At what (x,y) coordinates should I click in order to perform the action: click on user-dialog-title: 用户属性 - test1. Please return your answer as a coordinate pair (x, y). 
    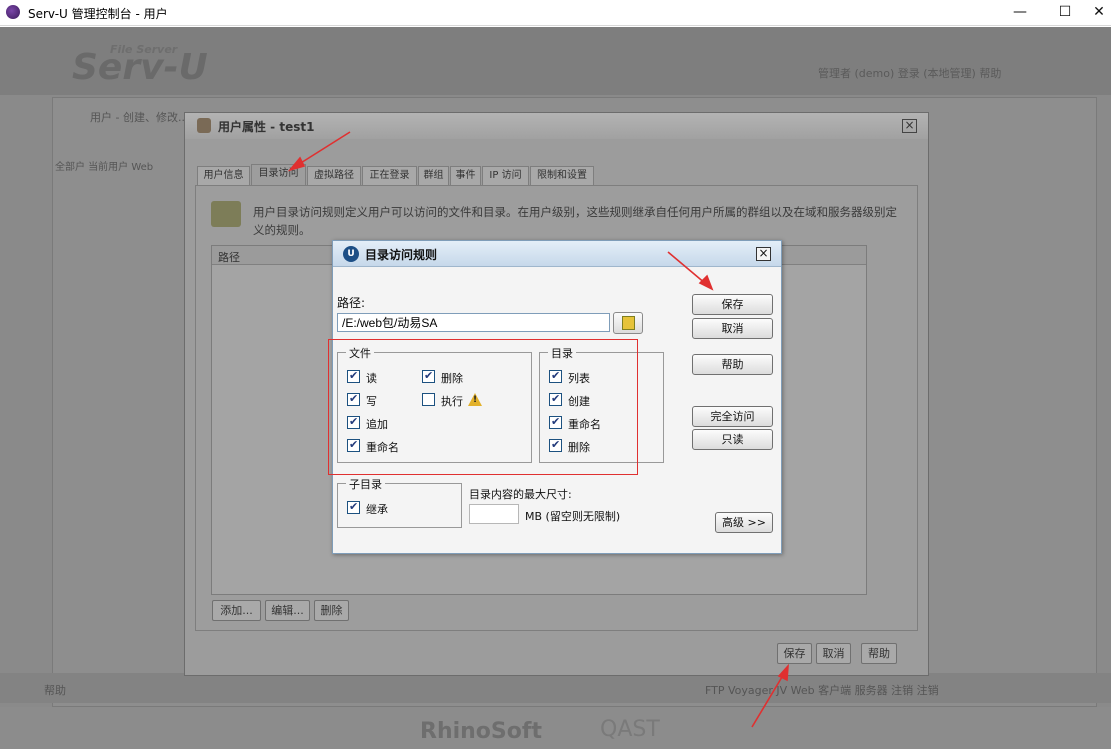
    Looking at the image, I should click on (266, 127).